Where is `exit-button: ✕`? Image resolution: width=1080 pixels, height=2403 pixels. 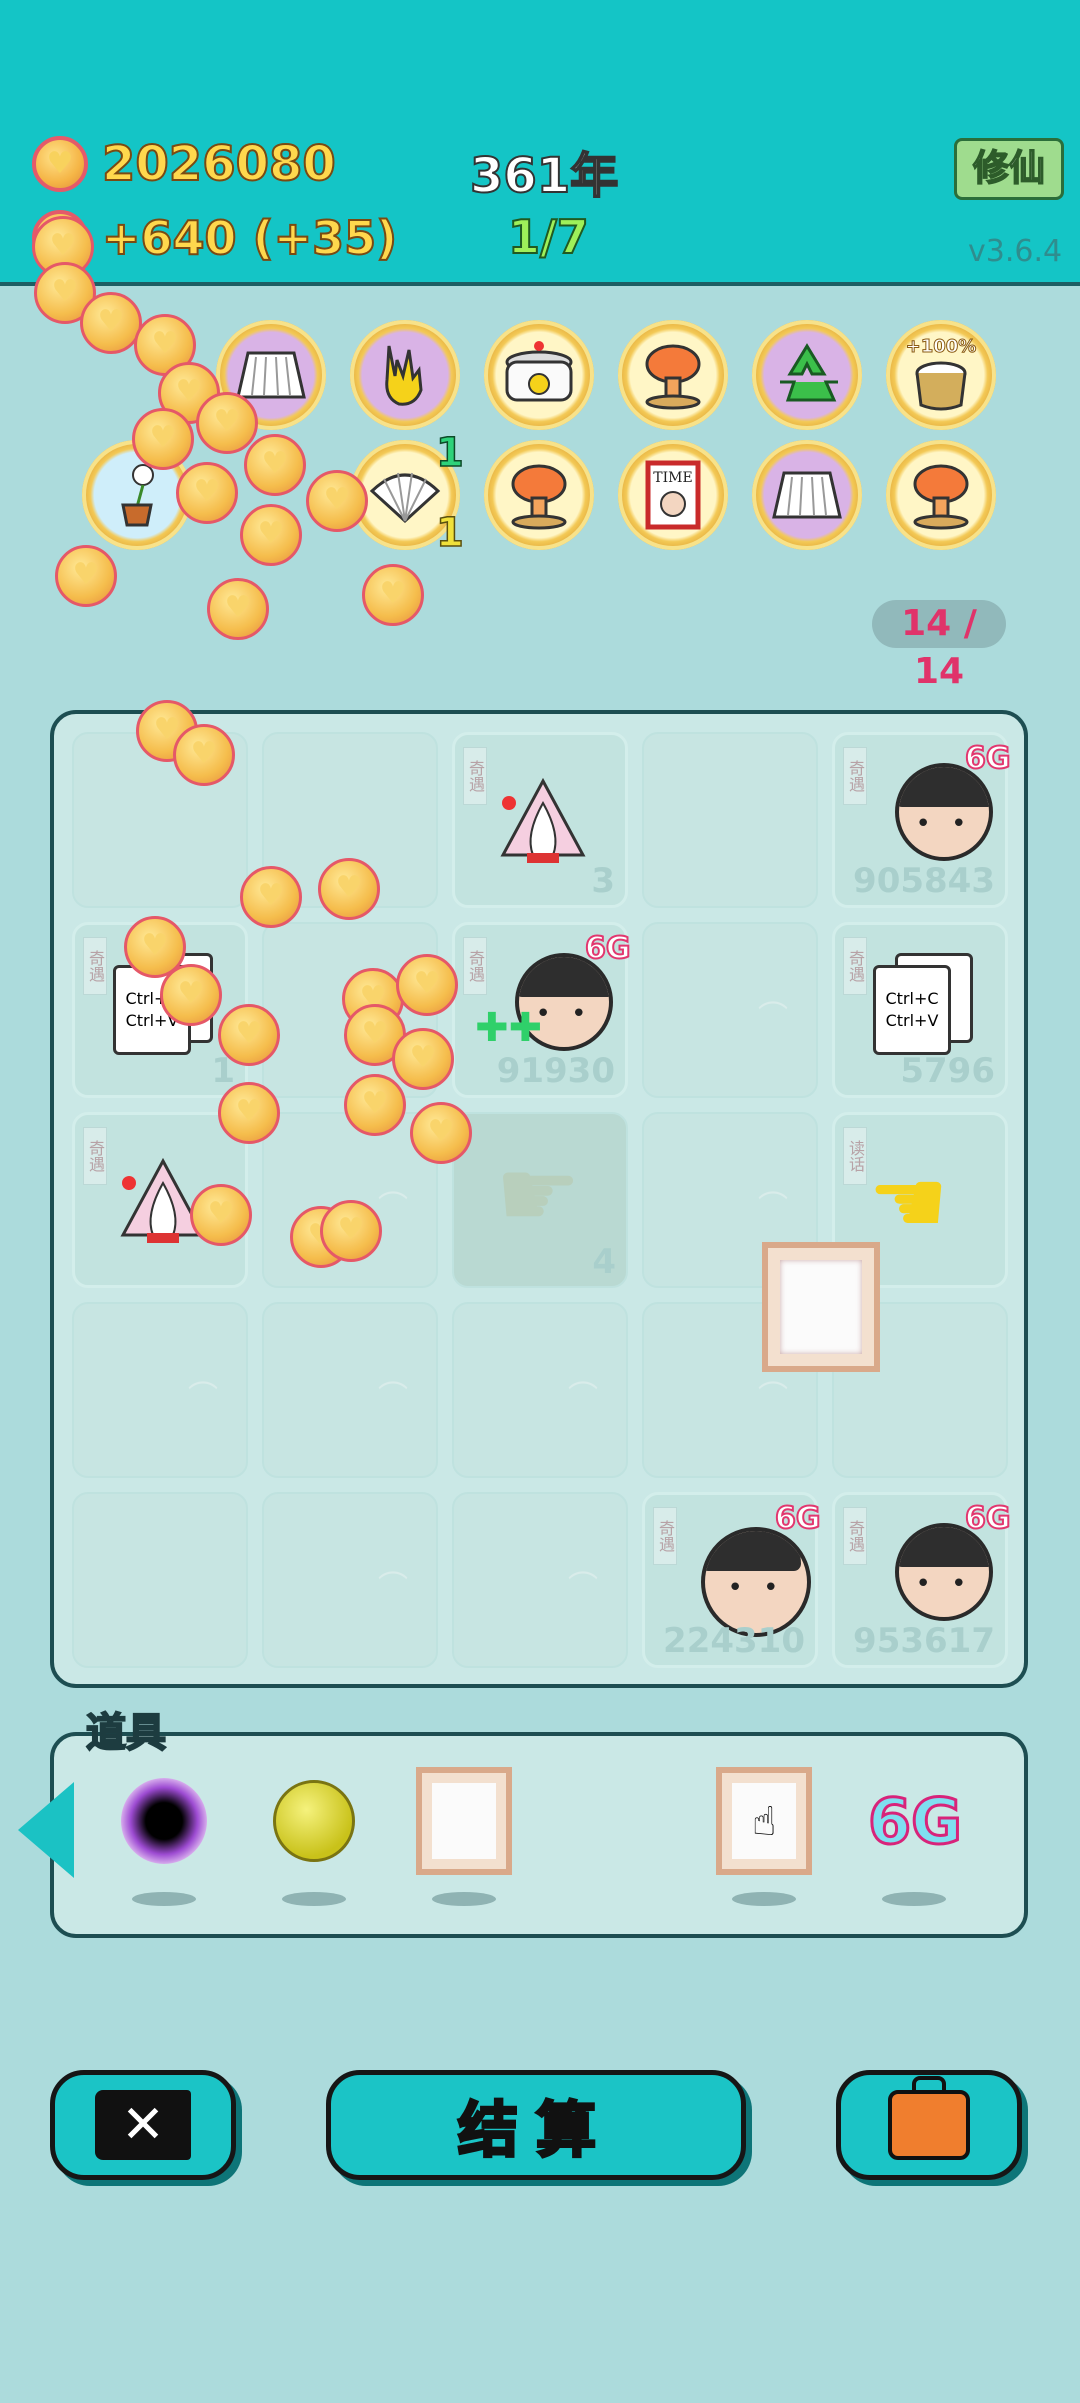 exit-button: ✕ is located at coordinates (143, 2125).